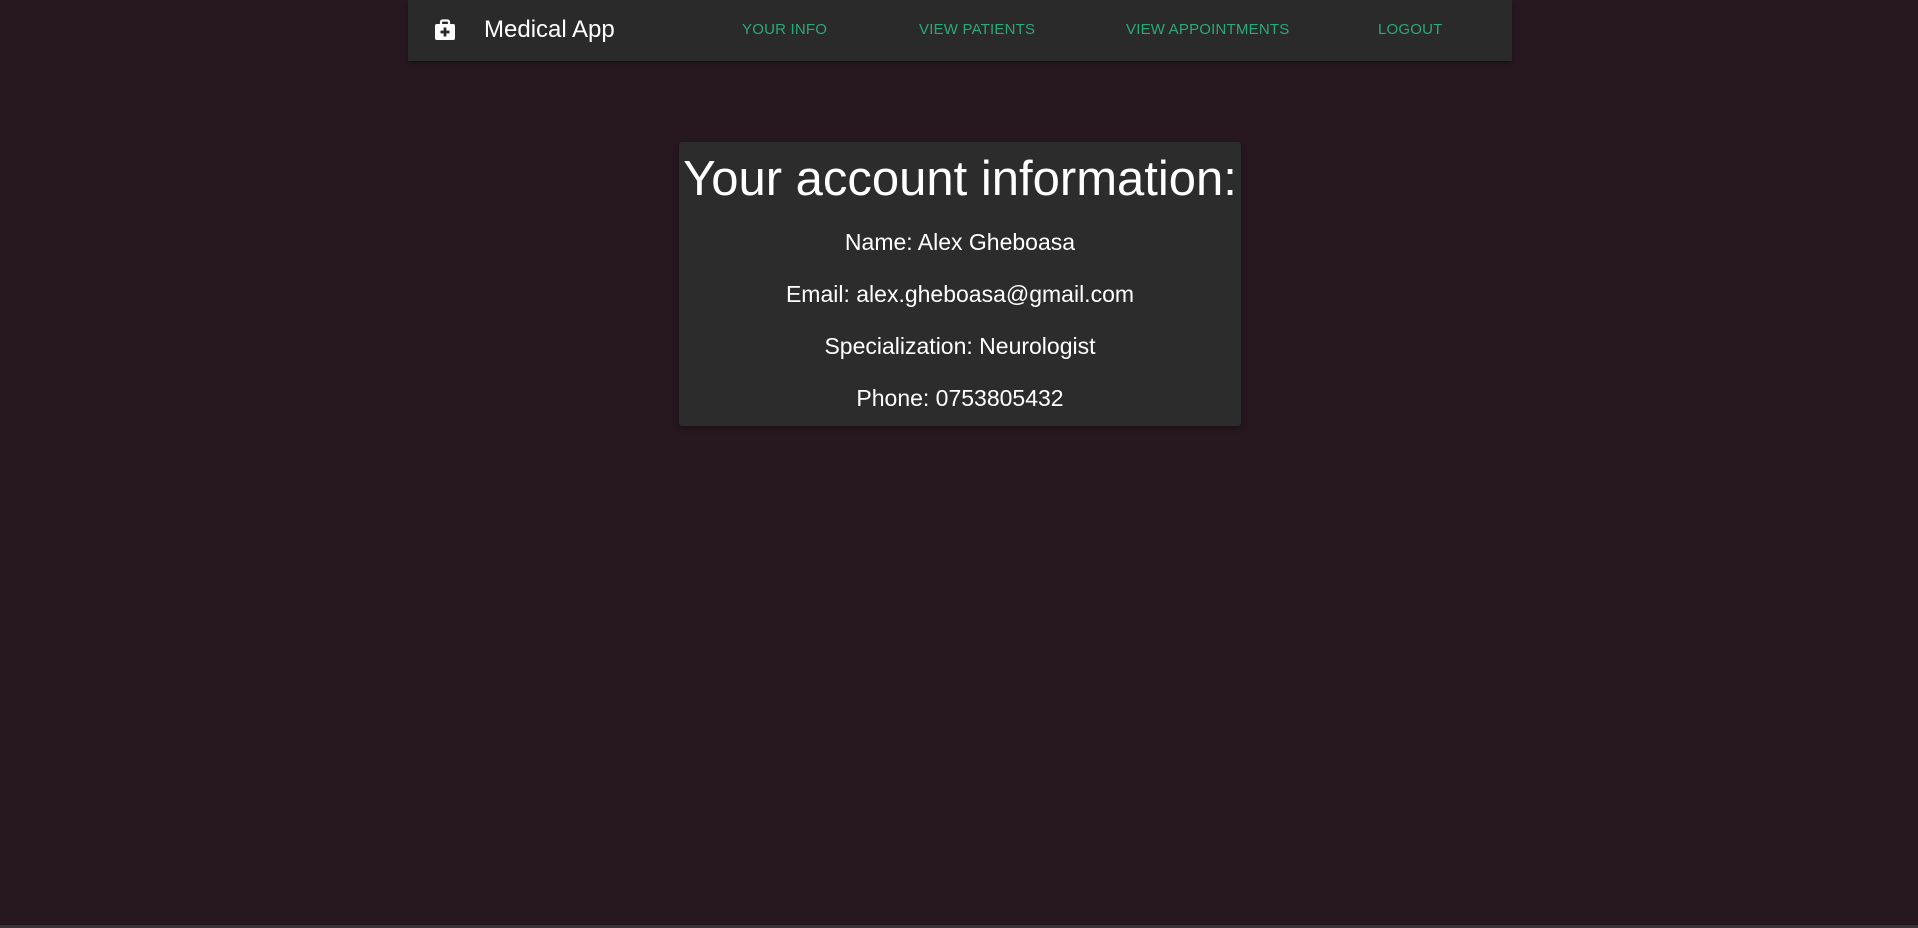 This screenshot has height=928, width=1918. Describe the element at coordinates (960, 242) in the screenshot. I see `account-name: Name: Alex Gheboasa` at that location.